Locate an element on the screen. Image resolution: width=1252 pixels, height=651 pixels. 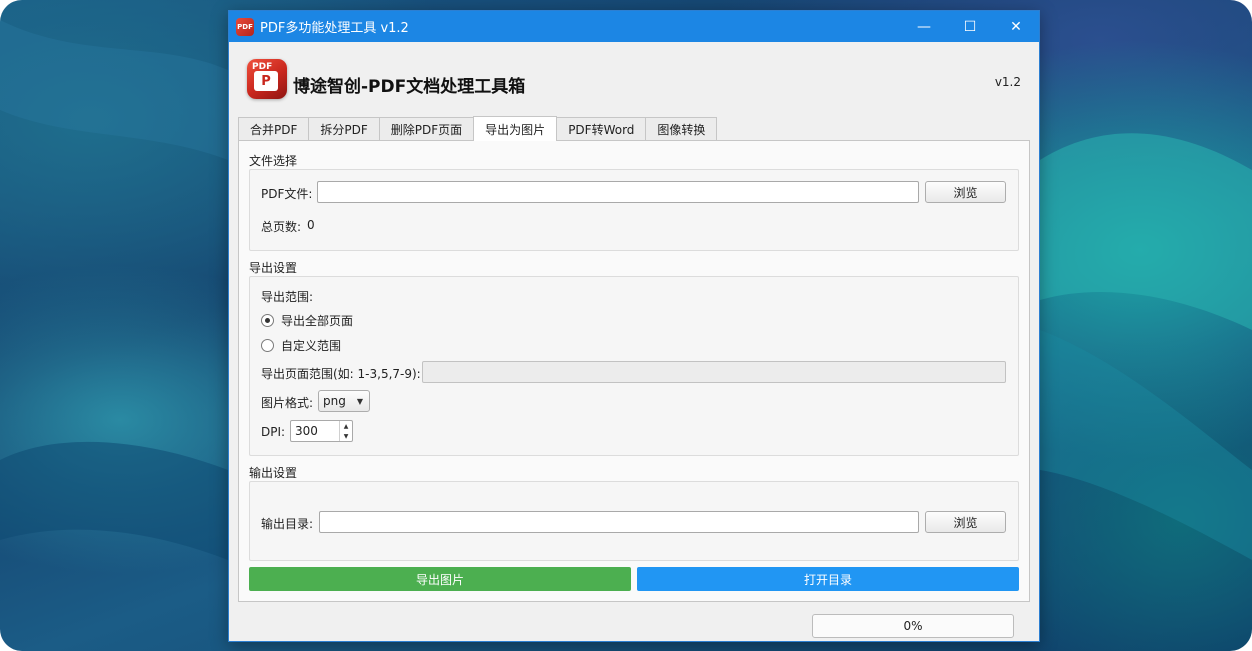
window-title: PDF多功能处理工具 v1.2 is located at coordinates (334, 28).